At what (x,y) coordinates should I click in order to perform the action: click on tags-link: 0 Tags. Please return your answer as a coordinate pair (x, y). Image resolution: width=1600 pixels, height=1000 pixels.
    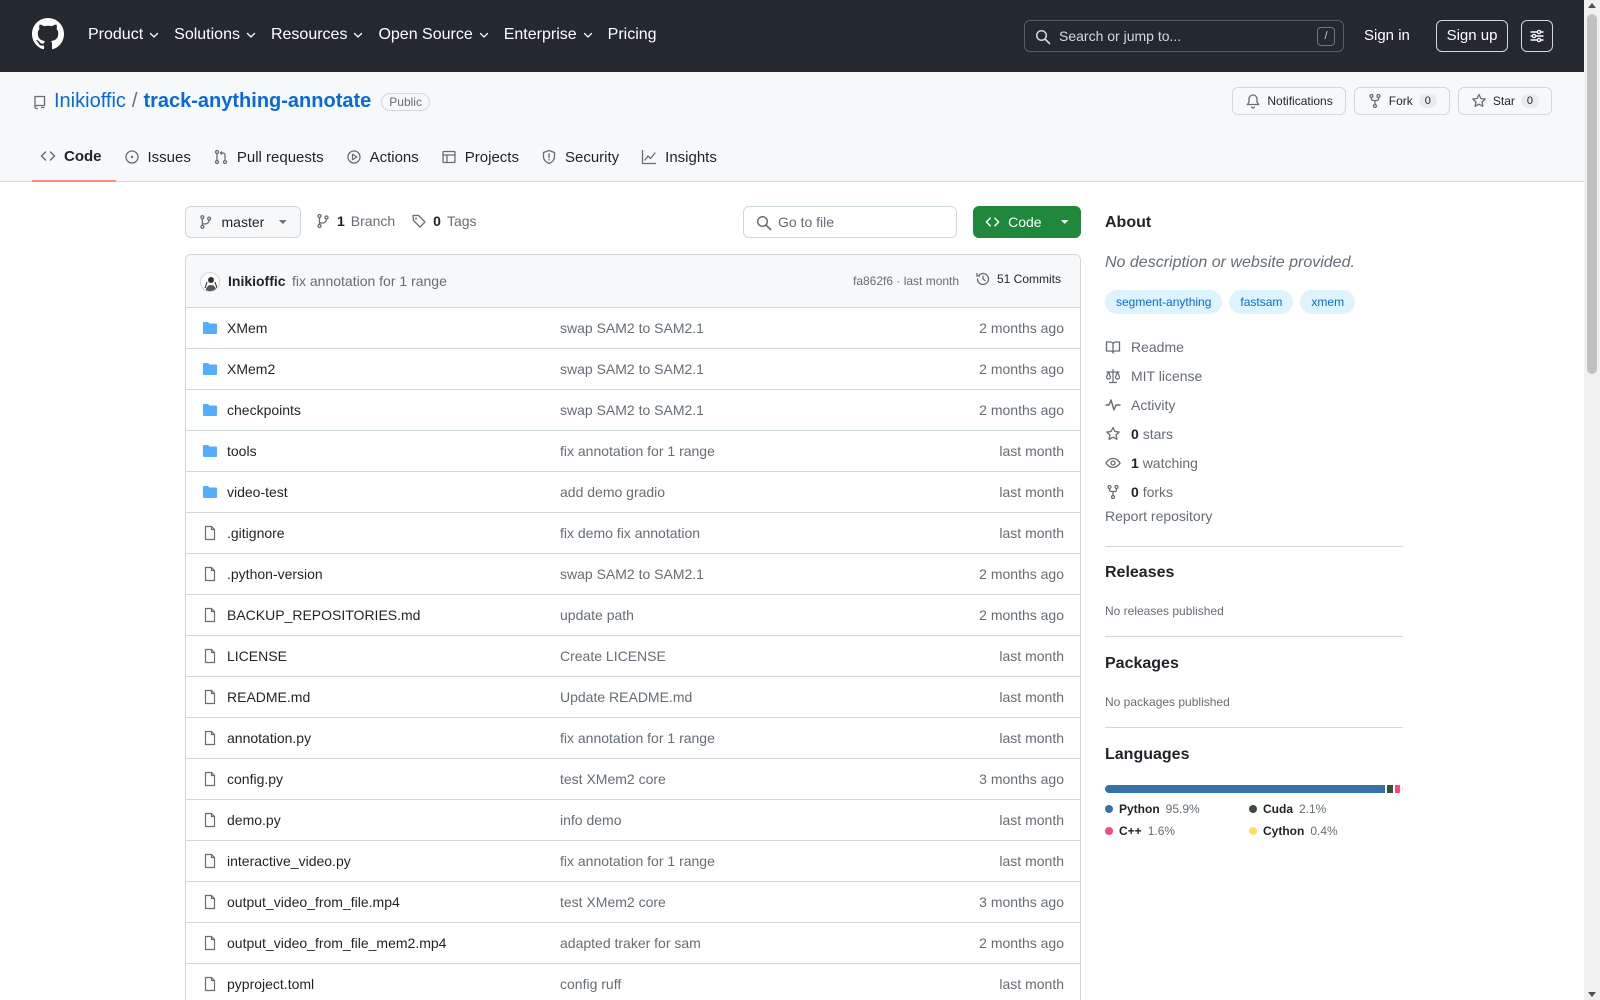
    Looking at the image, I should click on (444, 221).